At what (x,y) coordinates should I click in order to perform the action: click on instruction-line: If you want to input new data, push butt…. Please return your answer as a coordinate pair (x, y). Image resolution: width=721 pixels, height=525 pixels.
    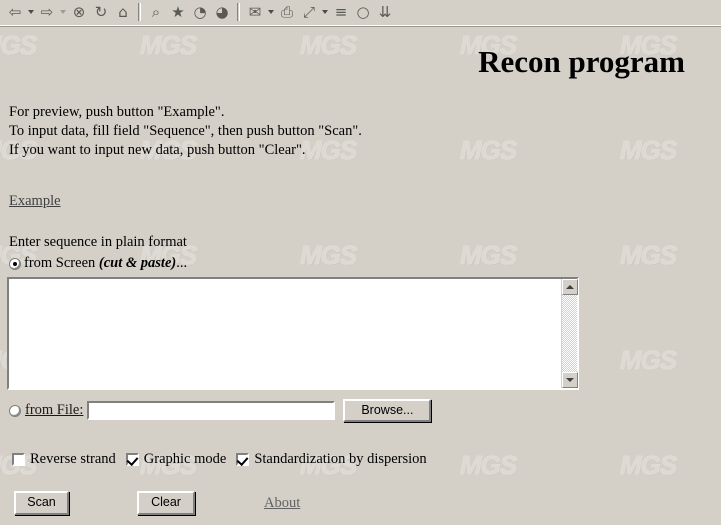
    Looking at the image, I should click on (157, 150).